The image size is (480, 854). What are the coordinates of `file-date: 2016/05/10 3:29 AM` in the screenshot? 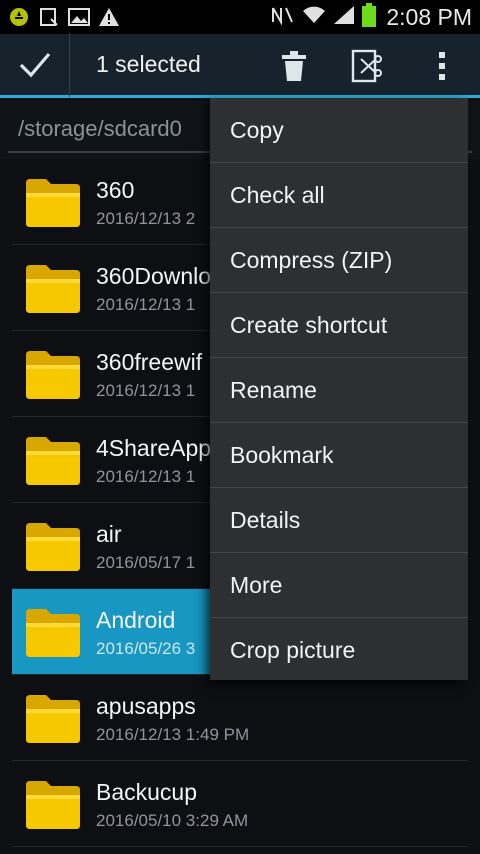 It's located at (172, 820).